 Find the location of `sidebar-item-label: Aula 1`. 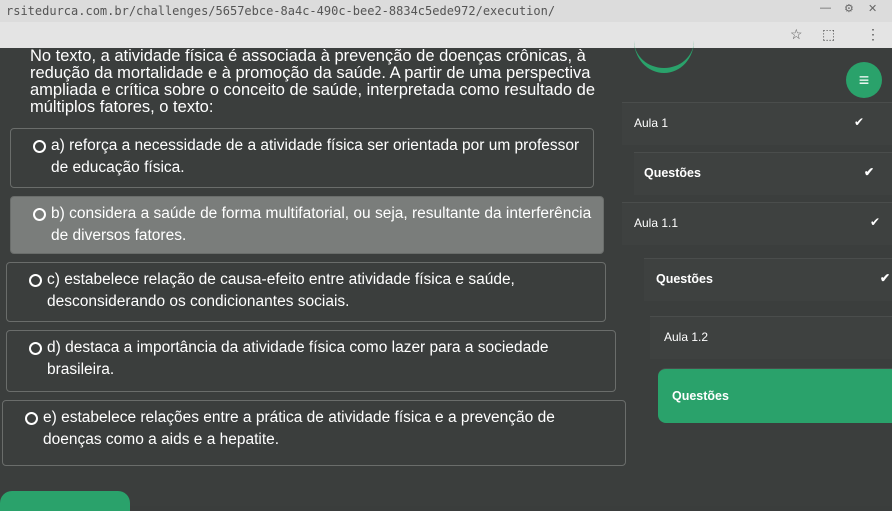

sidebar-item-label: Aula 1 is located at coordinates (651, 123).